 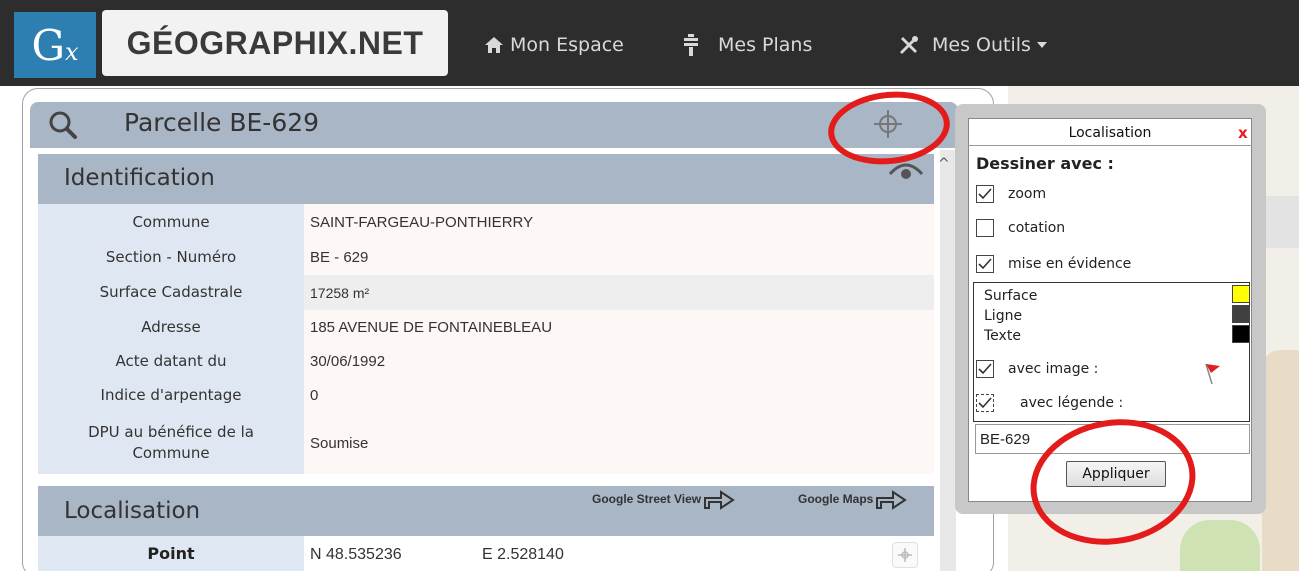 I want to click on row-label: Acte datant du, so click(x=171, y=361).